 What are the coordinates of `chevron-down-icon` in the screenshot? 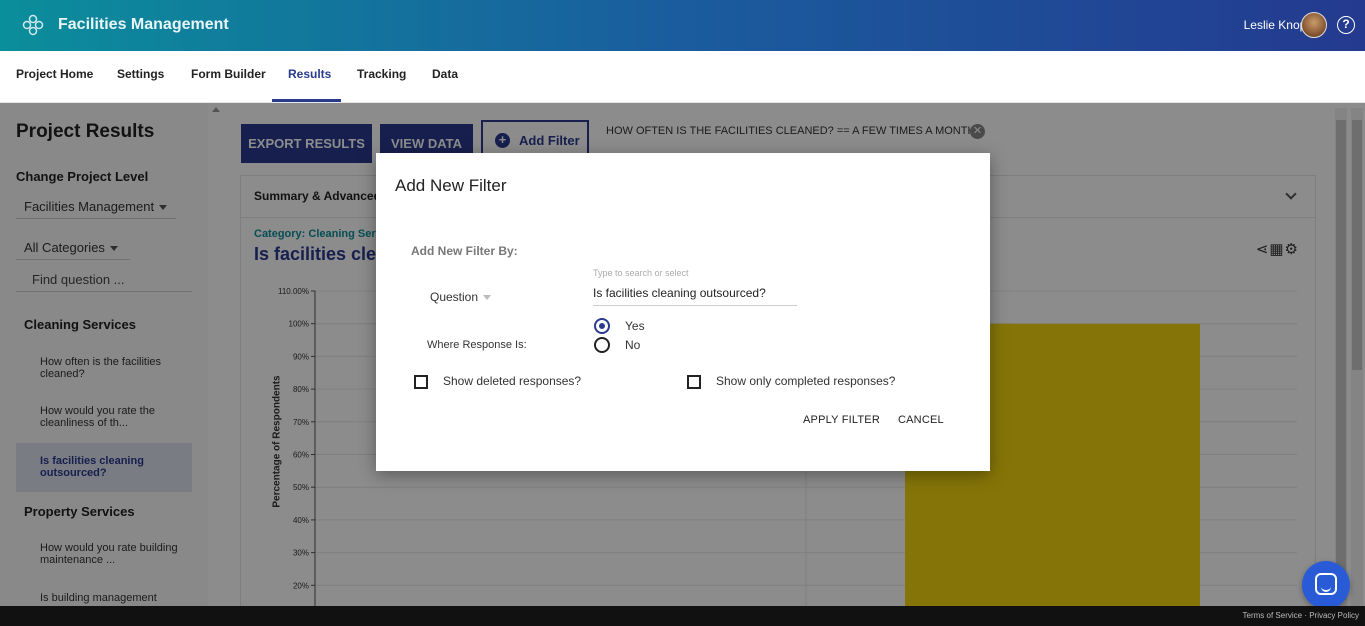 It's located at (487, 298).